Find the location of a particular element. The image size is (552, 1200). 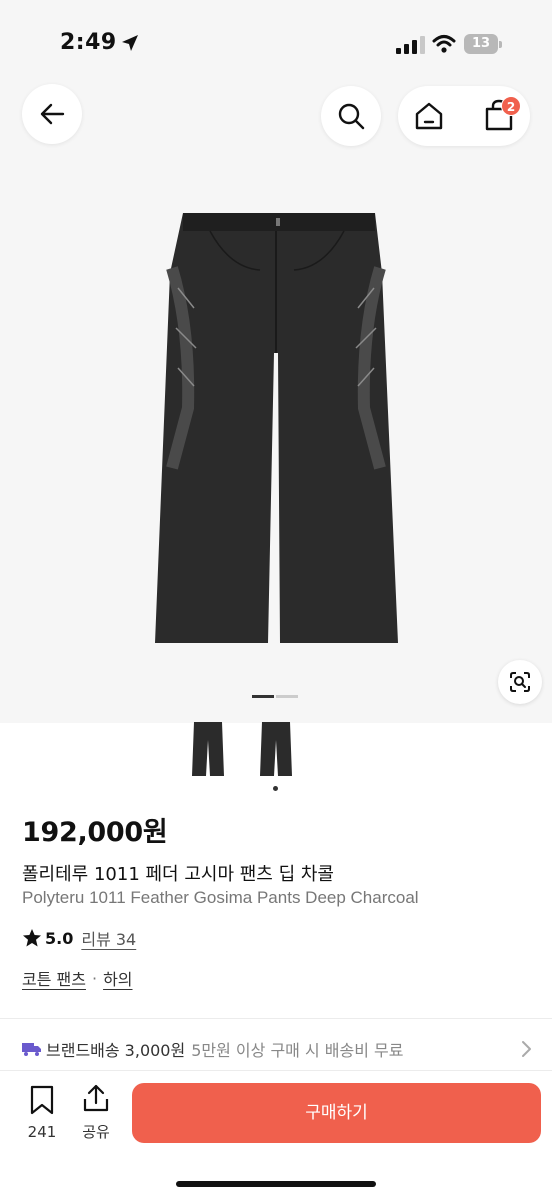

share-button: 공유 is located at coordinates (96, 1115).